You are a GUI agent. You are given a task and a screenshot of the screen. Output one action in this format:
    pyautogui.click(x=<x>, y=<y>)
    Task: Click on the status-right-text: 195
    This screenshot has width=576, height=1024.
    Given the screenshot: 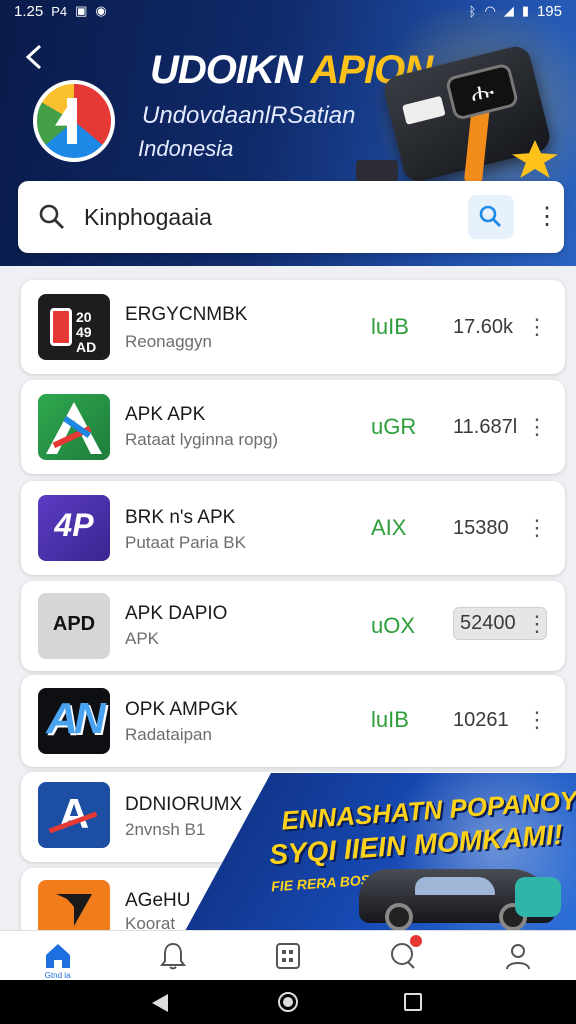 What is the action you would take?
    pyautogui.click(x=549, y=11)
    